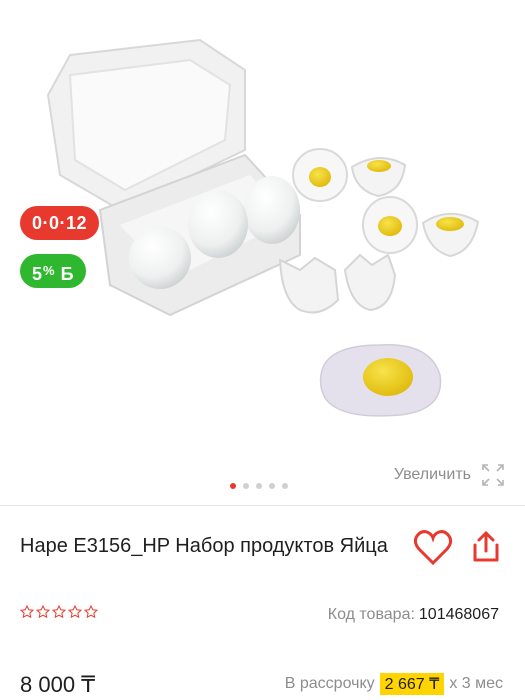 This screenshot has width=525, height=700. Describe the element at coordinates (262, 505) in the screenshot. I see `divider` at that location.